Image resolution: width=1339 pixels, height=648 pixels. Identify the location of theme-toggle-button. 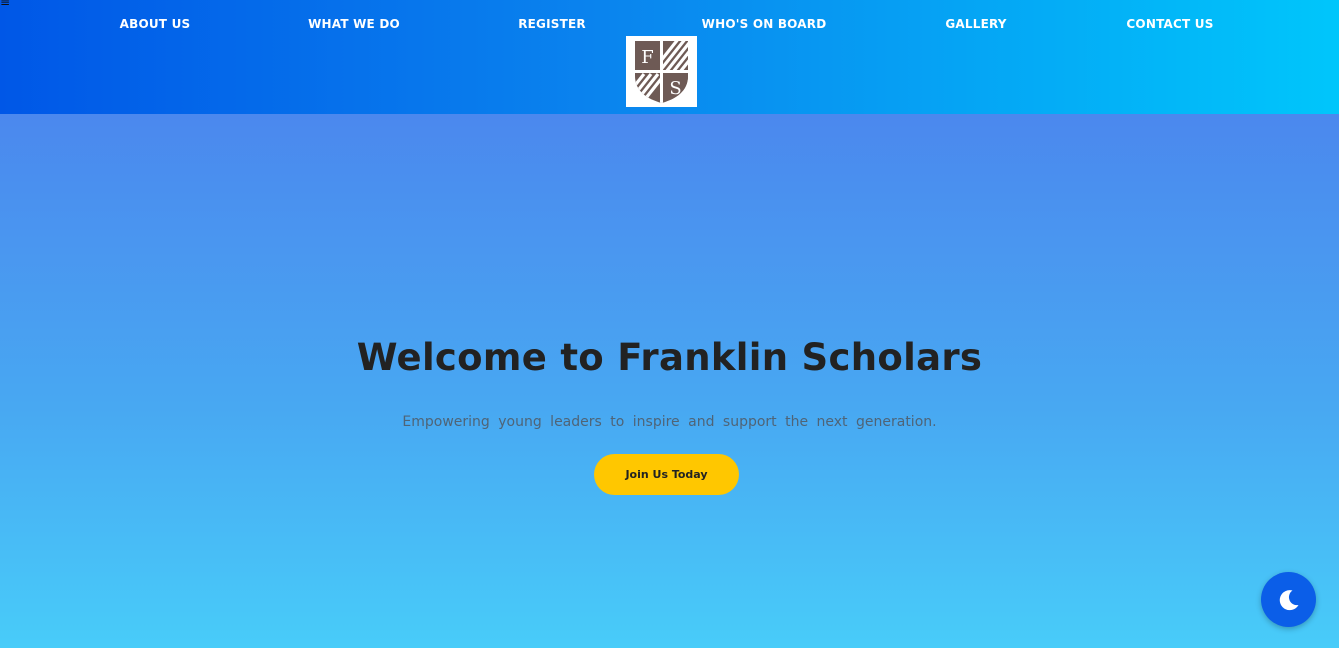
(1288, 599).